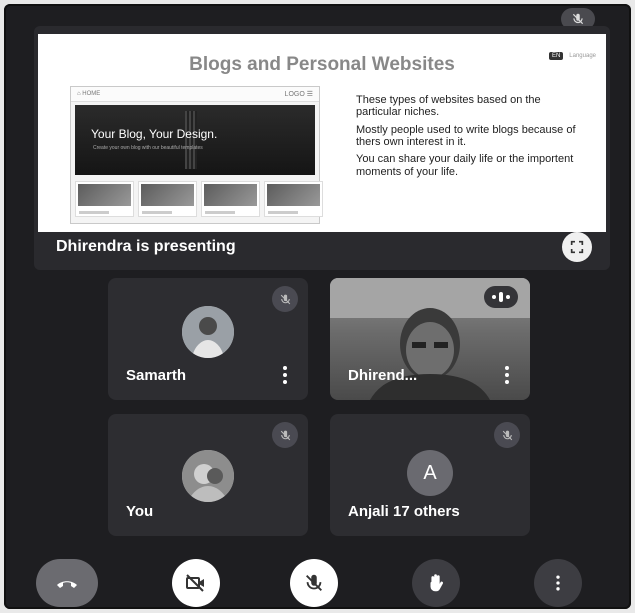 This screenshot has width=635, height=613. I want to click on participant-tile-others: A Anjali 17 others, so click(430, 475).